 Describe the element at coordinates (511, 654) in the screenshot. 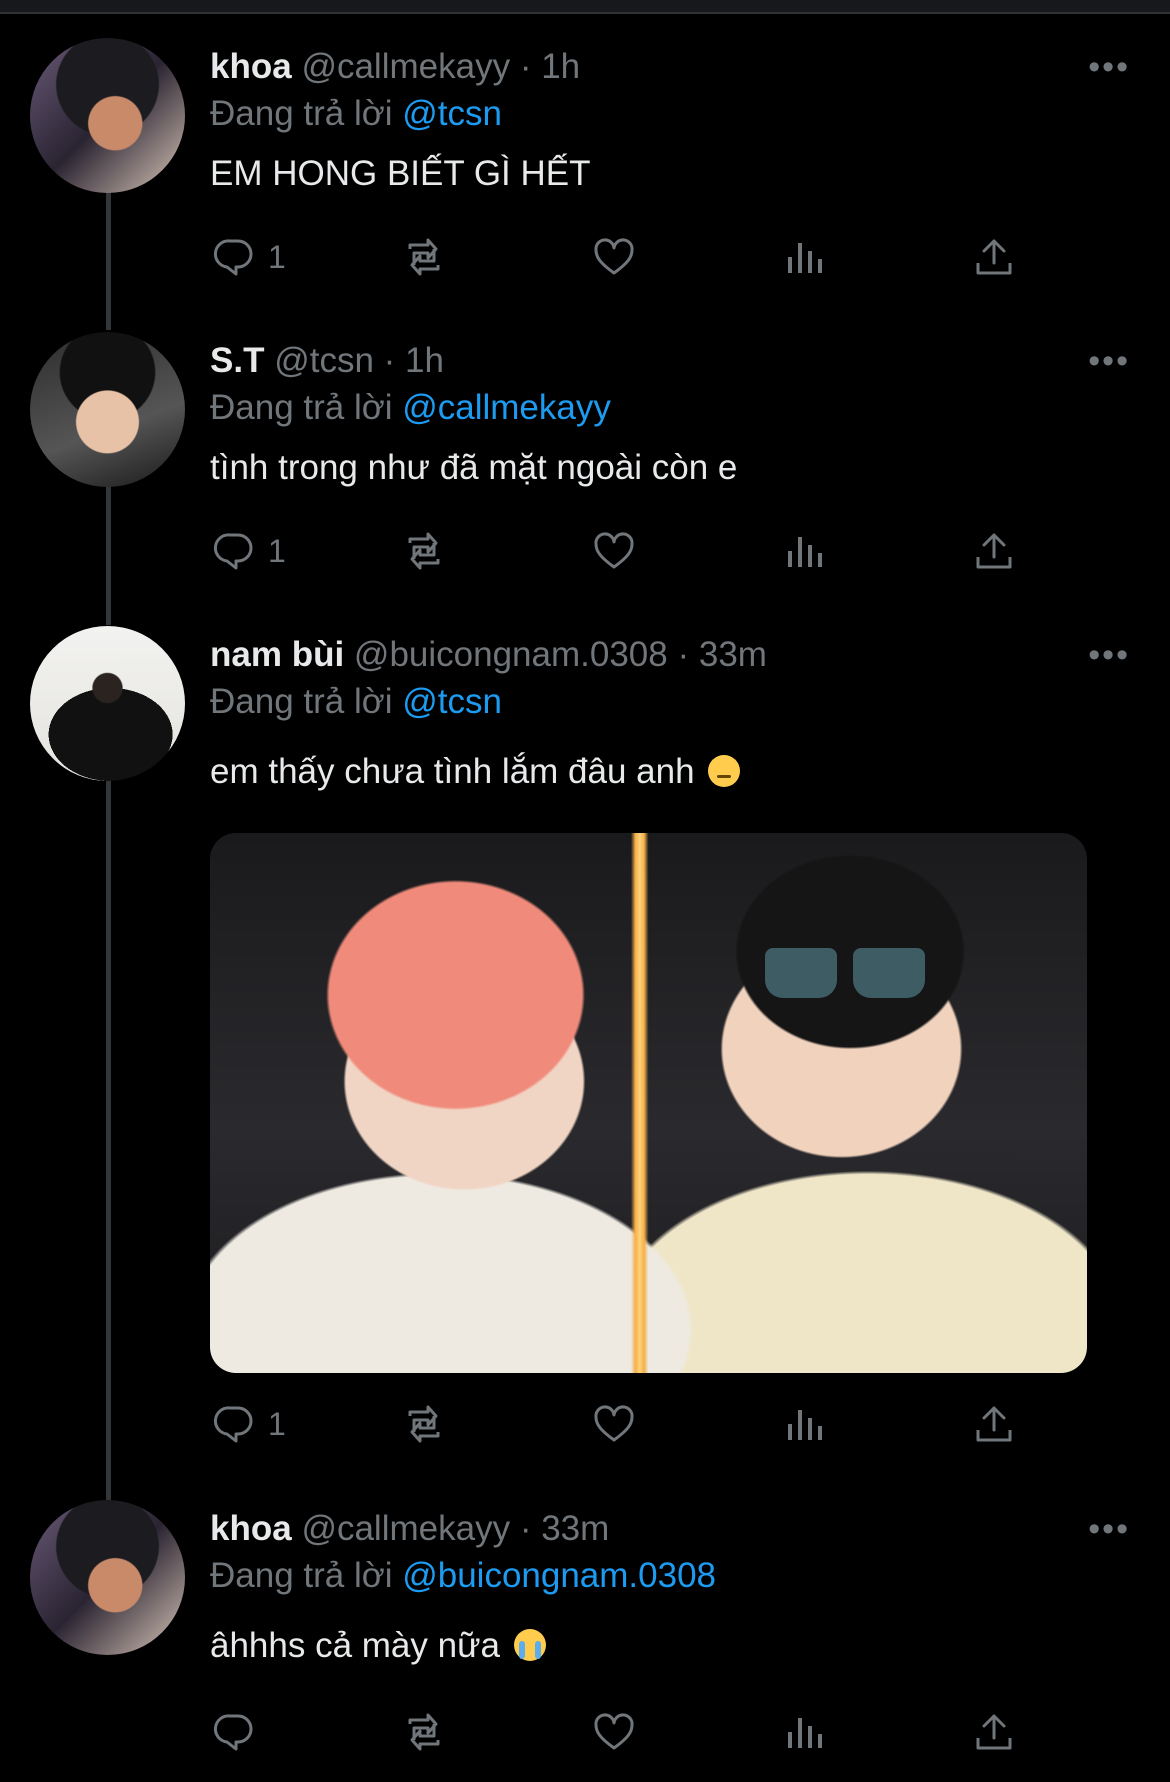

I see `handle: @buicongnam.0308` at that location.